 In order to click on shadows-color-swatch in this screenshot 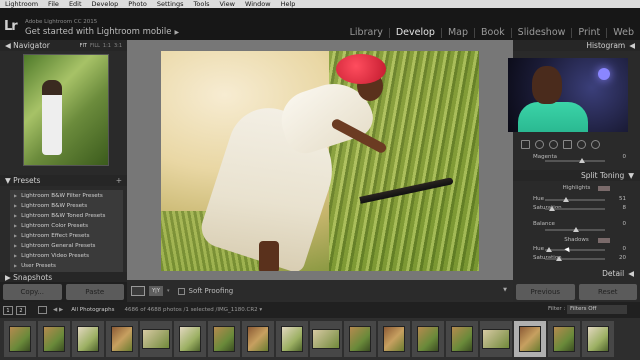, I will do `click(604, 240)`.